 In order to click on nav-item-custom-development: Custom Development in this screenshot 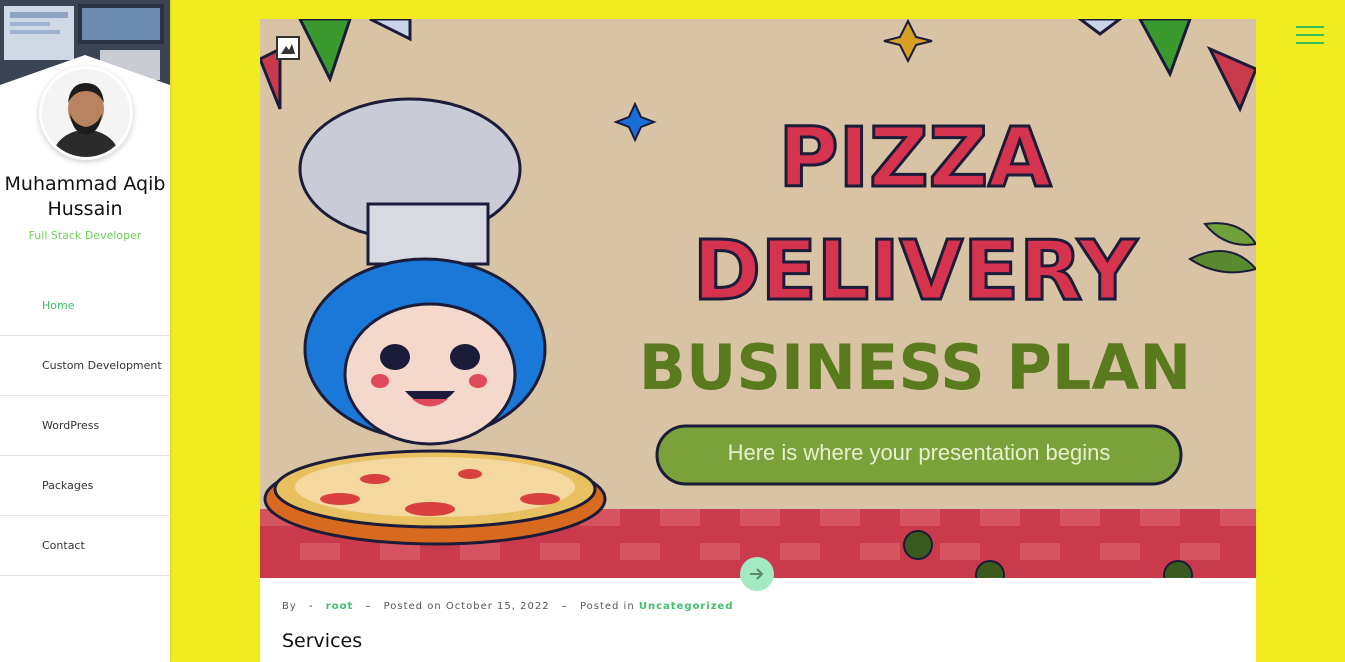, I will do `click(85, 366)`.